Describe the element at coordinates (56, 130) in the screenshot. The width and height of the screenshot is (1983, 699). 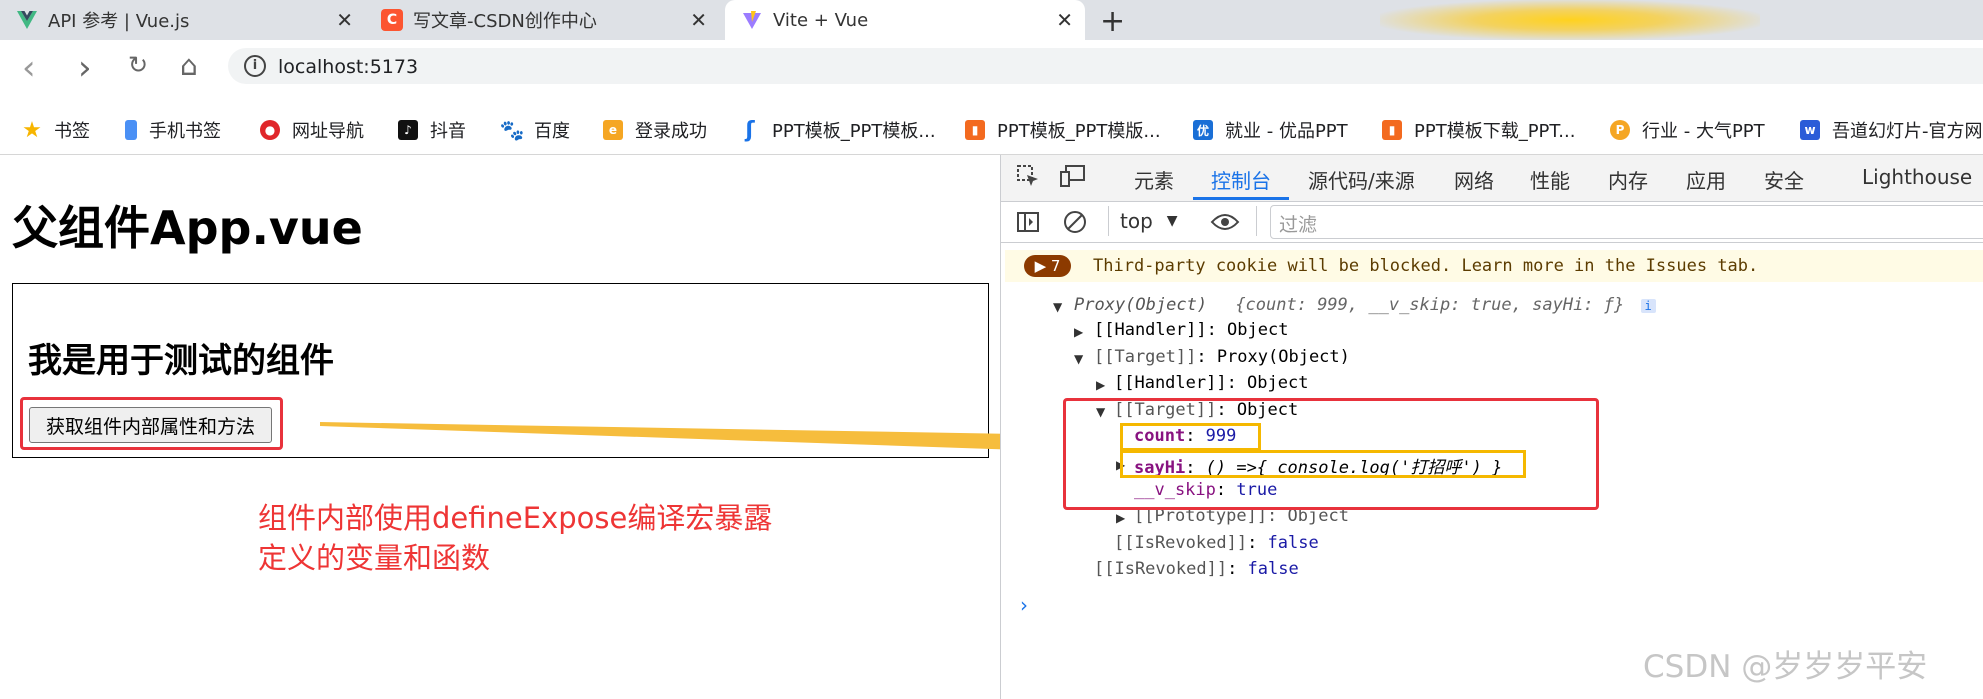
I see `bookmark-item: ★ 书签` at that location.